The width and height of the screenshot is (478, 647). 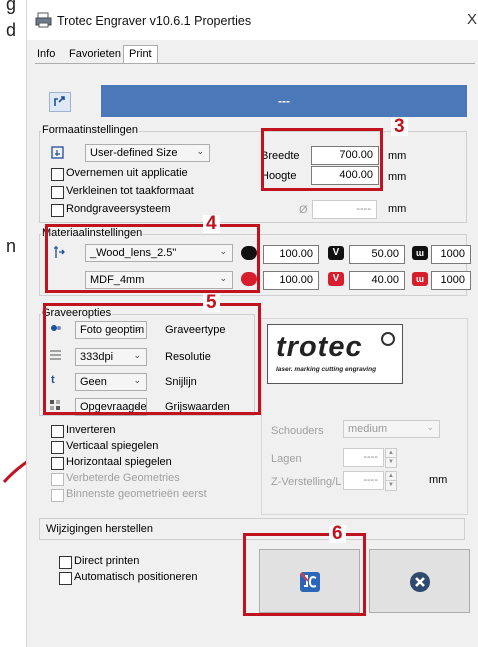 What do you see at coordinates (95, 54) in the screenshot?
I see `tab-favorieten: Favorieten` at bounding box center [95, 54].